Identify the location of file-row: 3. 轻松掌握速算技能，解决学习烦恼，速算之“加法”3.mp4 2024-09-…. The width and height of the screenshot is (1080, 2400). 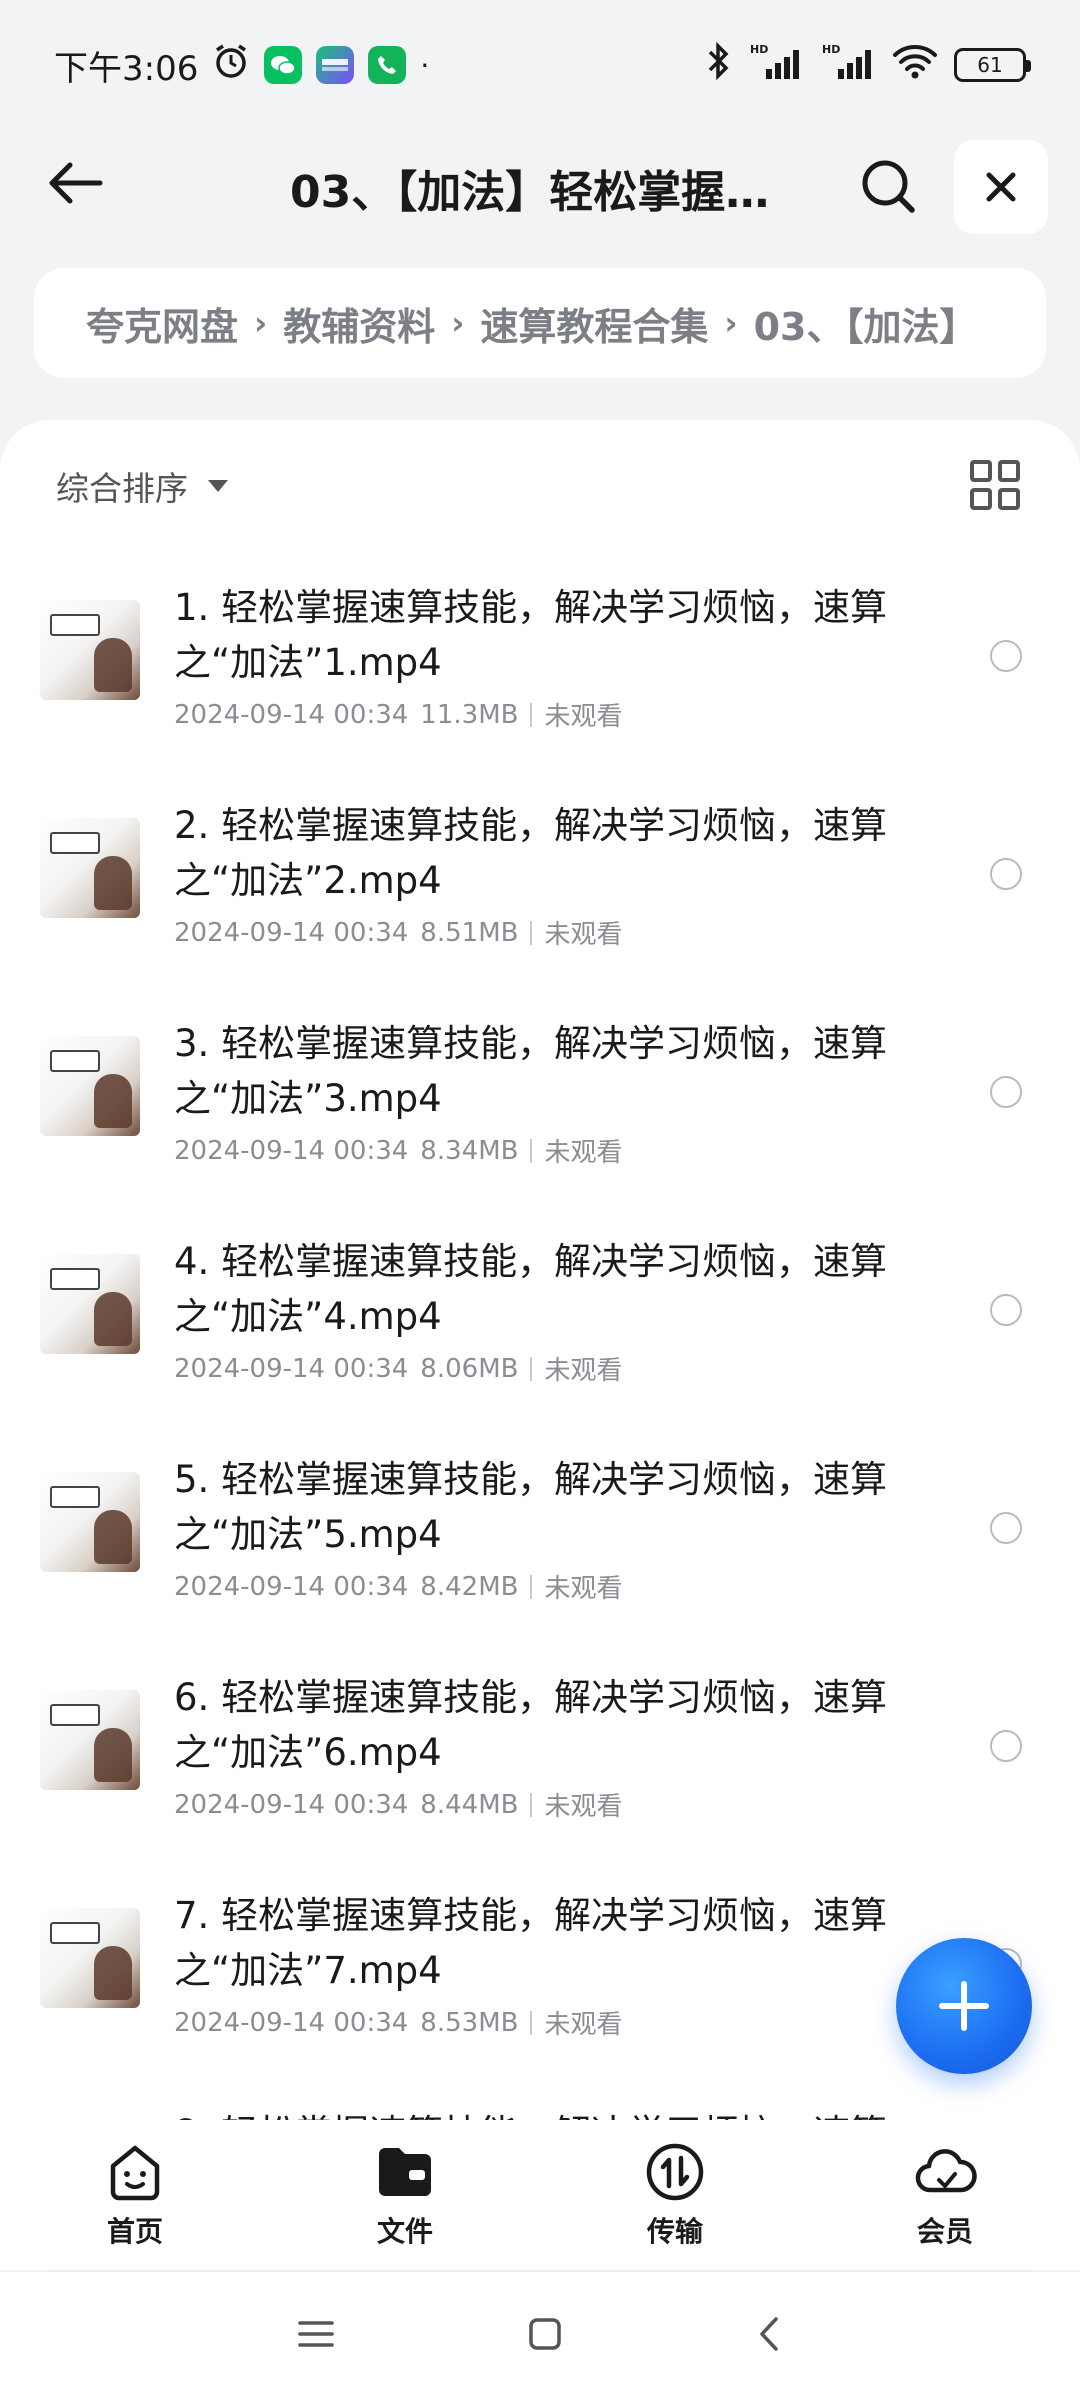
(540, 1095).